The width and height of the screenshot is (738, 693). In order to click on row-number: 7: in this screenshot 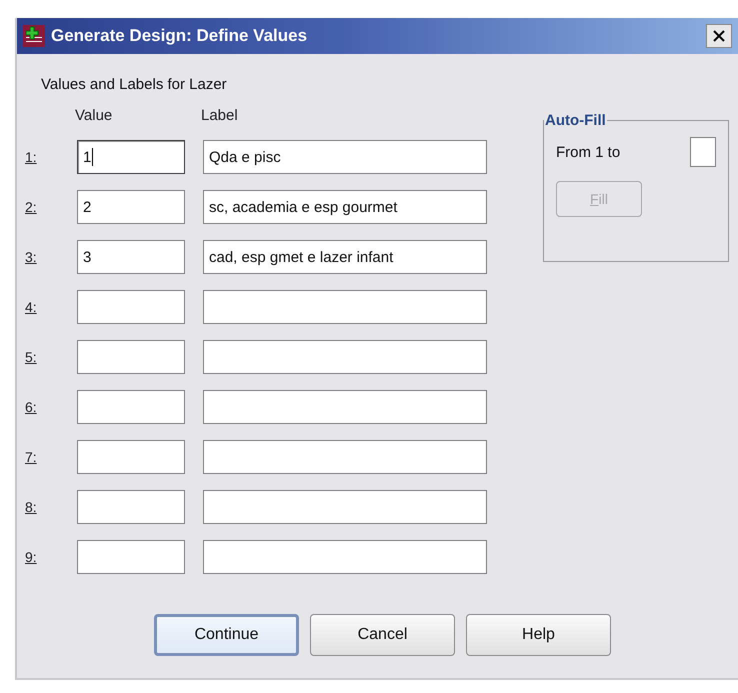, I will do `click(31, 457)`.